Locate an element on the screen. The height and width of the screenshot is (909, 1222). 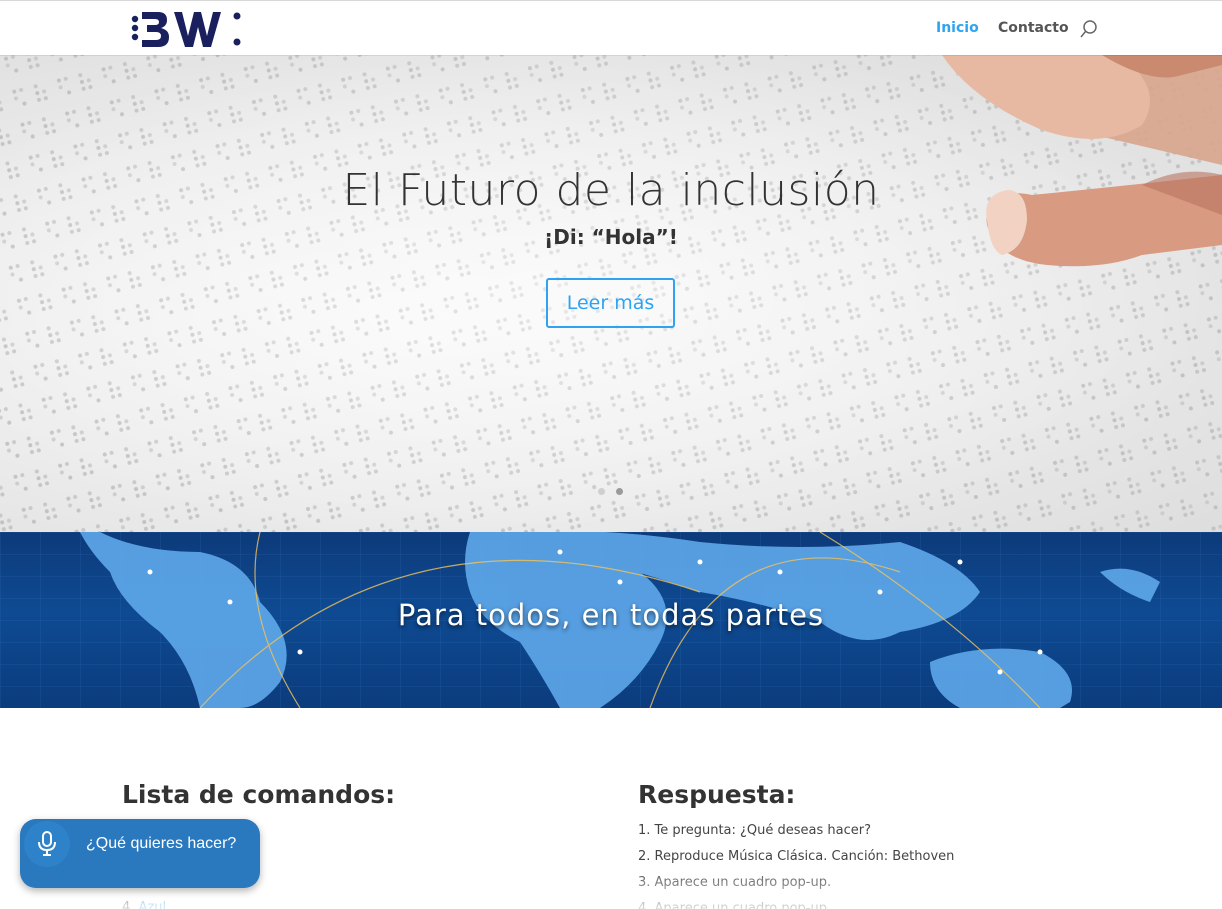
hero-subtitle: ¡Di: “Hola”! is located at coordinates (611, 237).